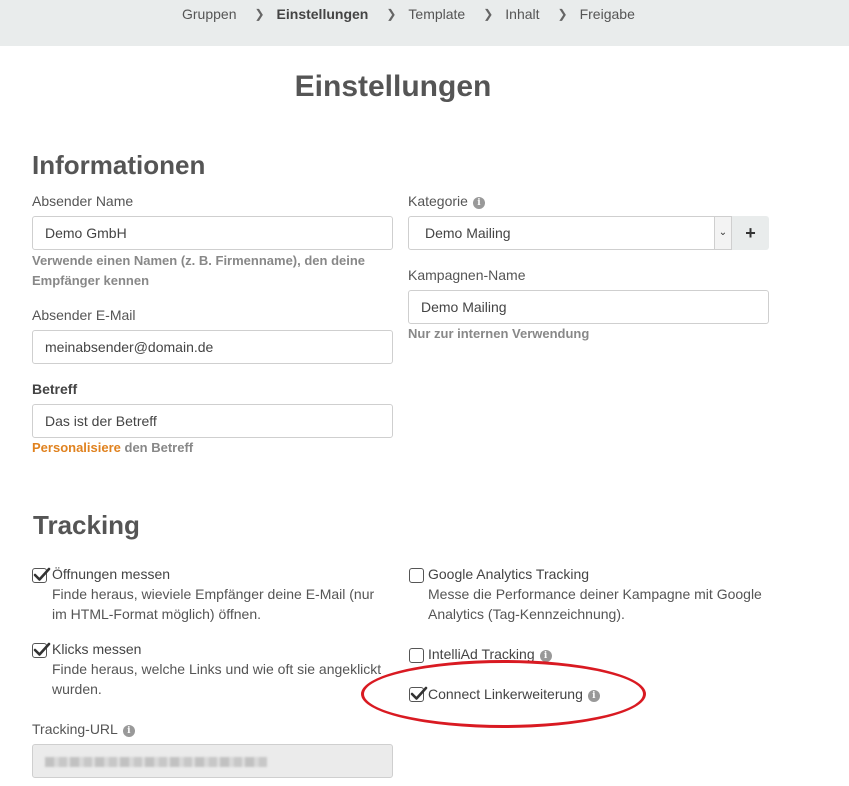  What do you see at coordinates (55, 389) in the screenshot?
I see `subject-label: Betreff` at bounding box center [55, 389].